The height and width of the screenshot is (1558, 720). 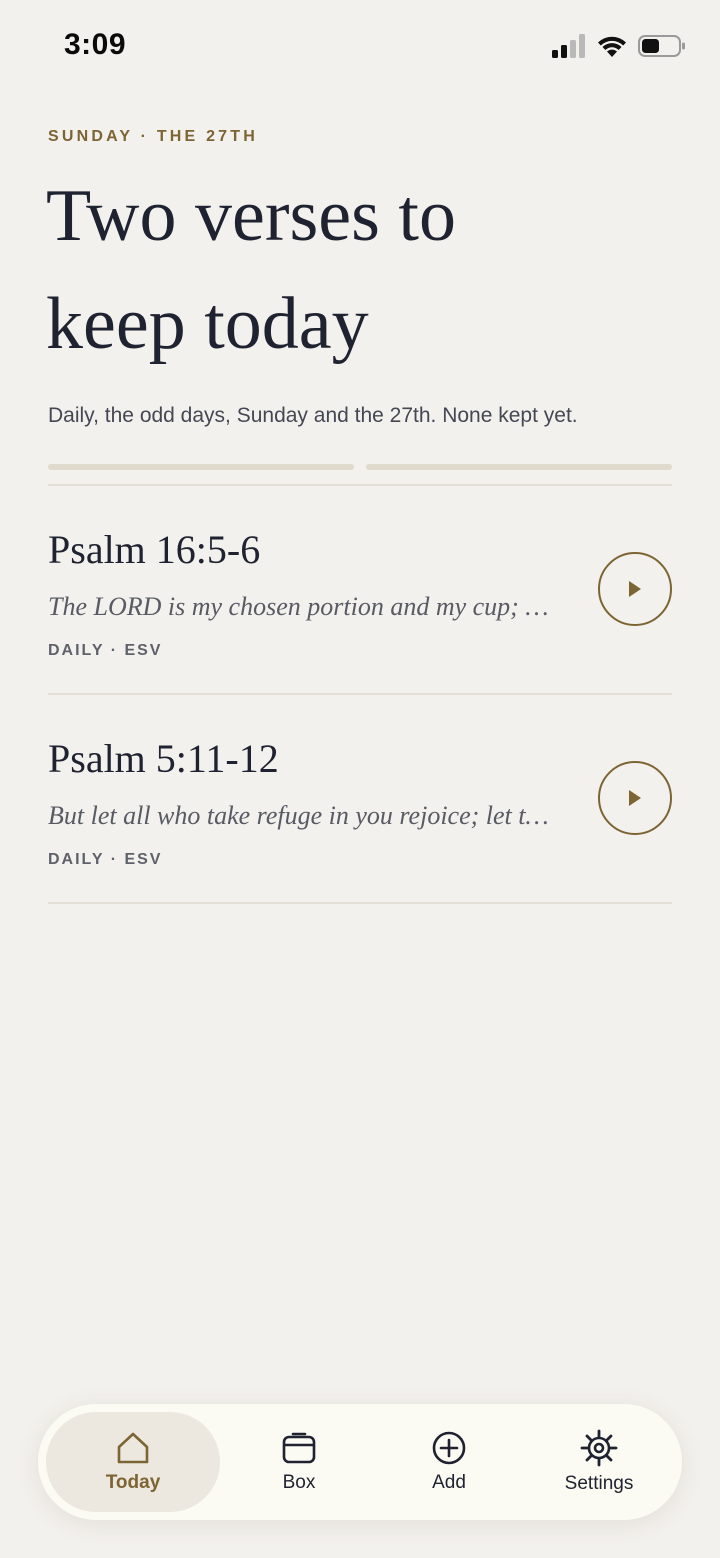 I want to click on tab-add: Add, so click(x=449, y=1462).